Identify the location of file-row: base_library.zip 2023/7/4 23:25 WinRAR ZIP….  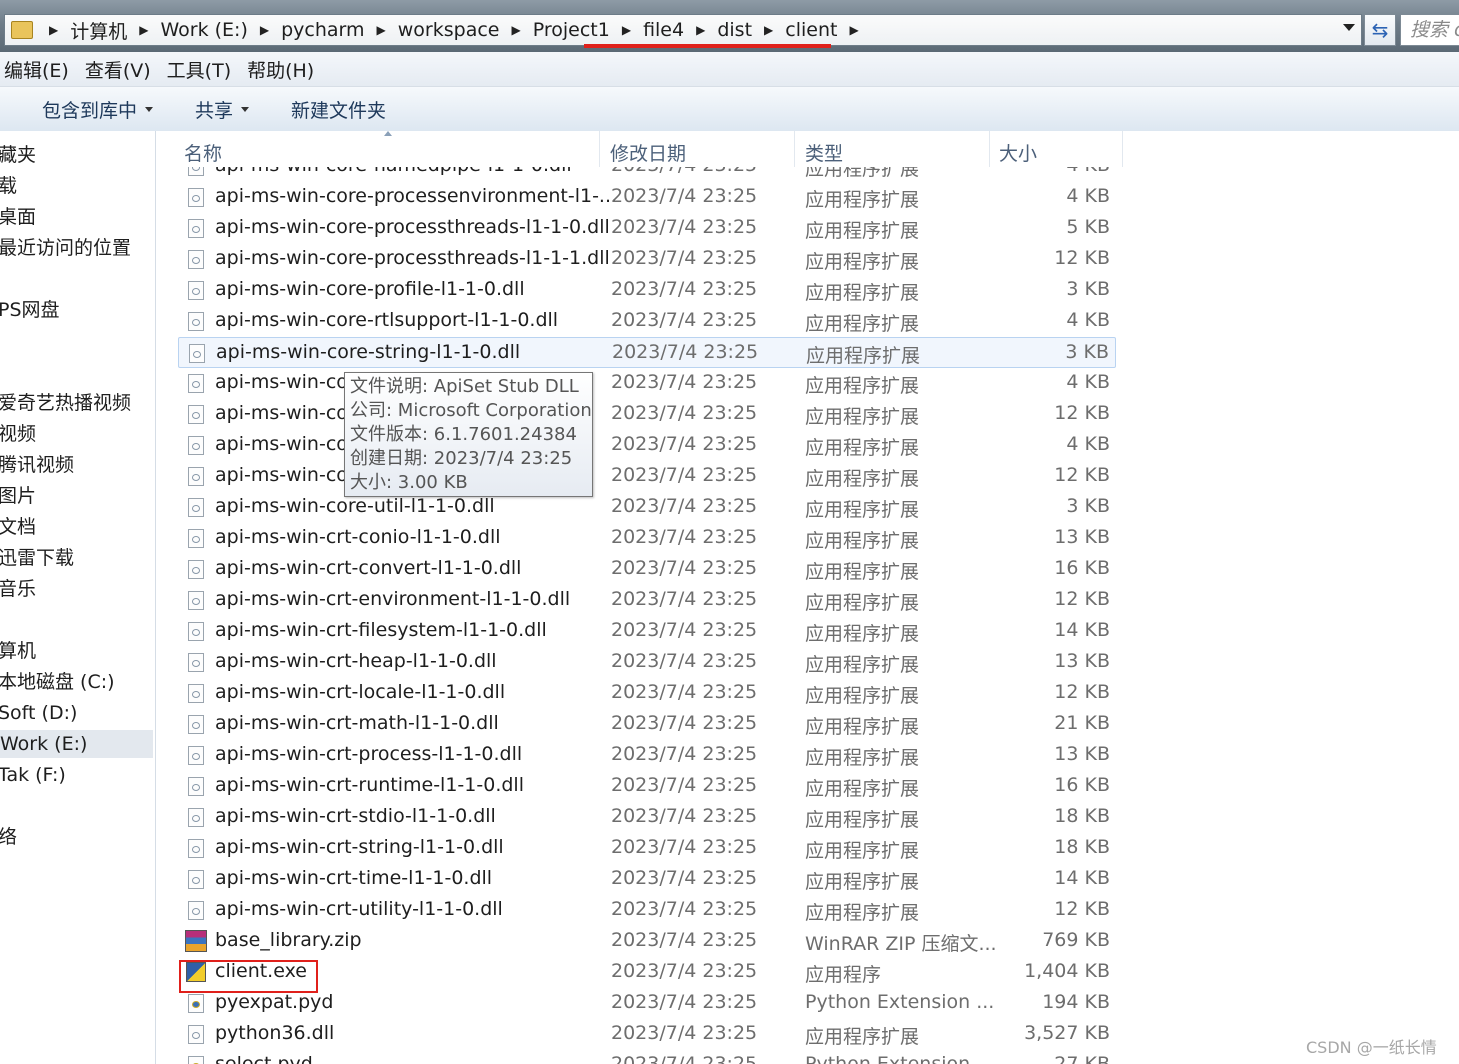
(647, 941).